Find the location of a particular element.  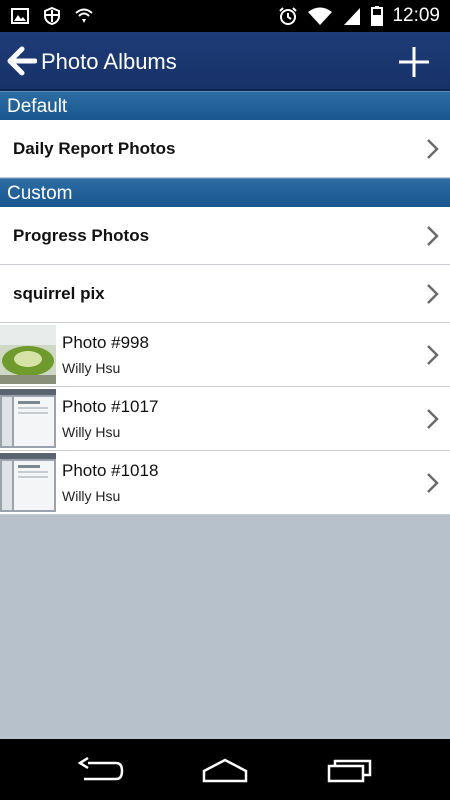

home-nav-icon is located at coordinates (225, 770).